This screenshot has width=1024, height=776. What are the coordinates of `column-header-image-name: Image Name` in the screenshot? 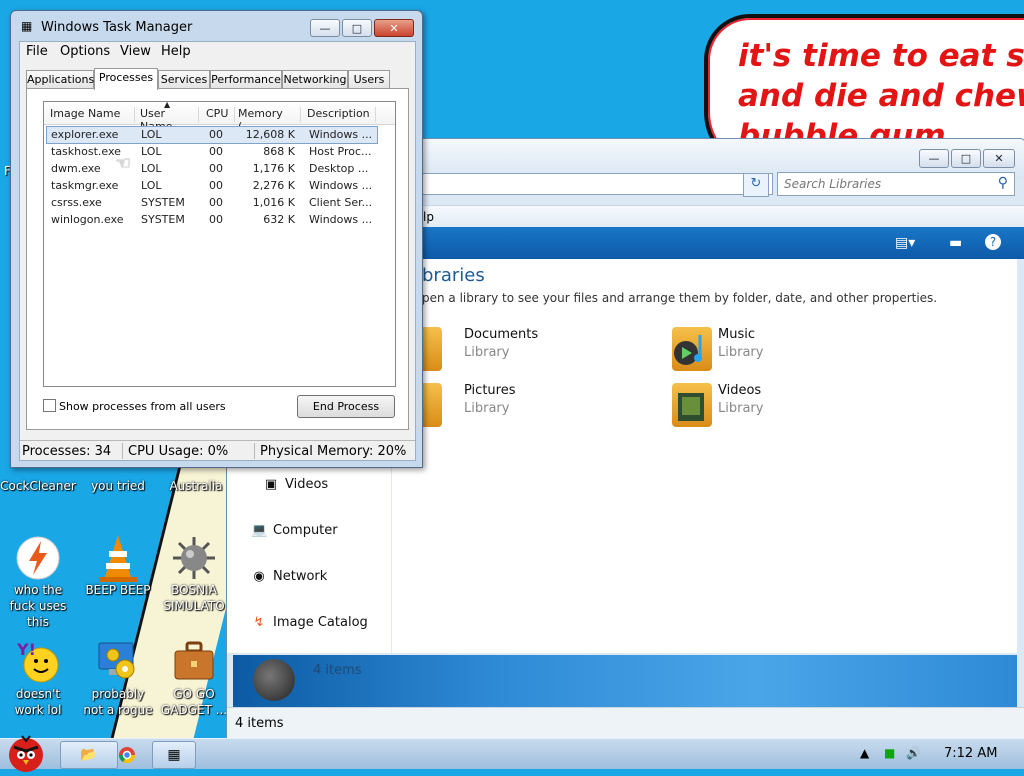 It's located at (92, 114).